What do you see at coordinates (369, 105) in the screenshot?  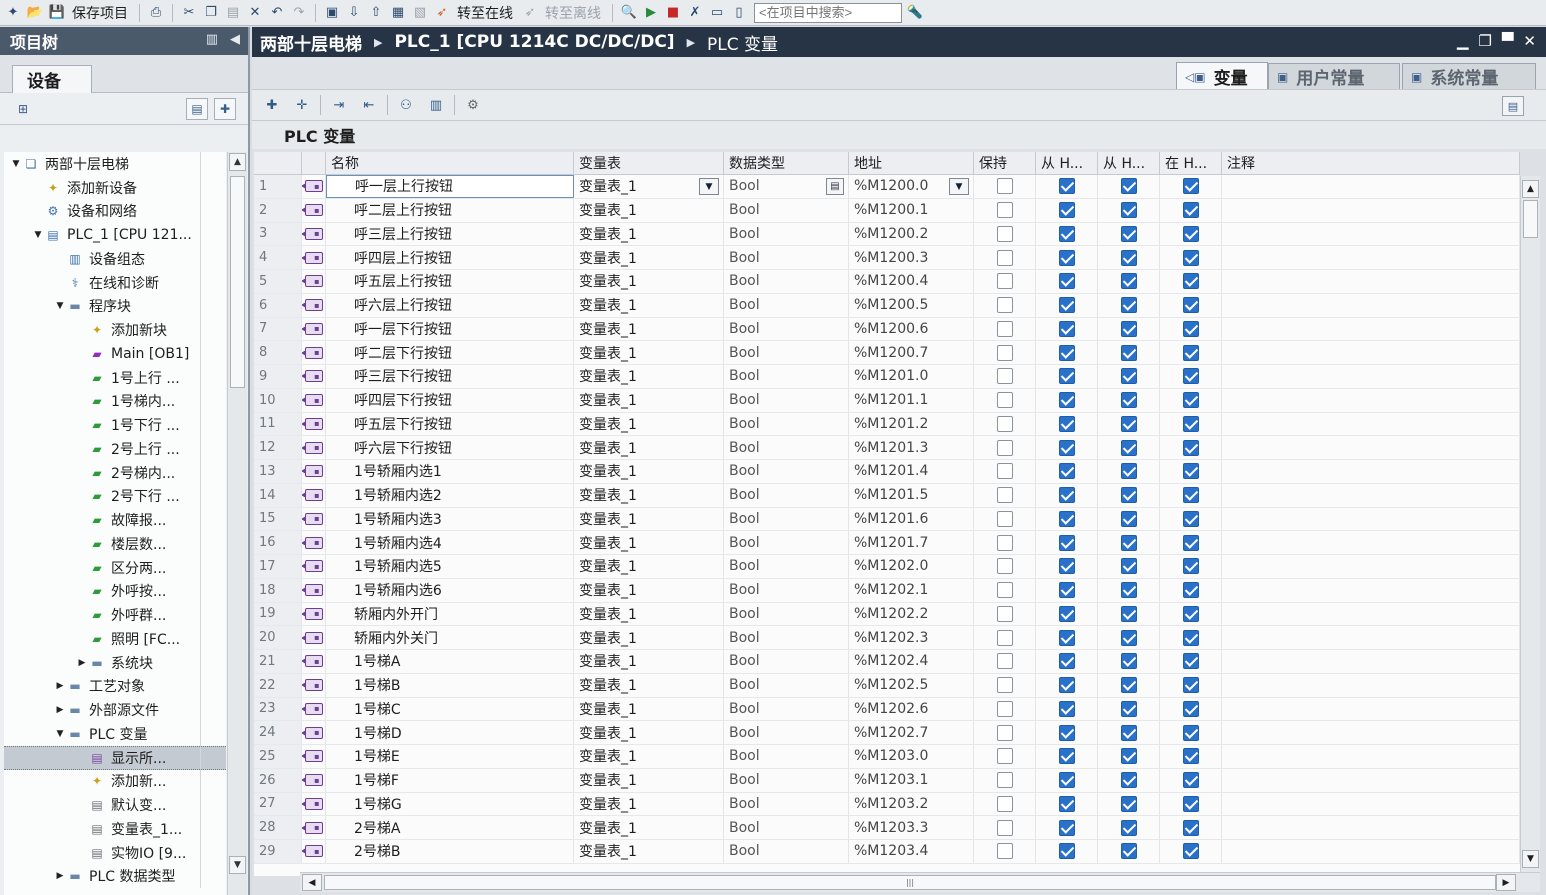 I see `import-icon: ⇤` at bounding box center [369, 105].